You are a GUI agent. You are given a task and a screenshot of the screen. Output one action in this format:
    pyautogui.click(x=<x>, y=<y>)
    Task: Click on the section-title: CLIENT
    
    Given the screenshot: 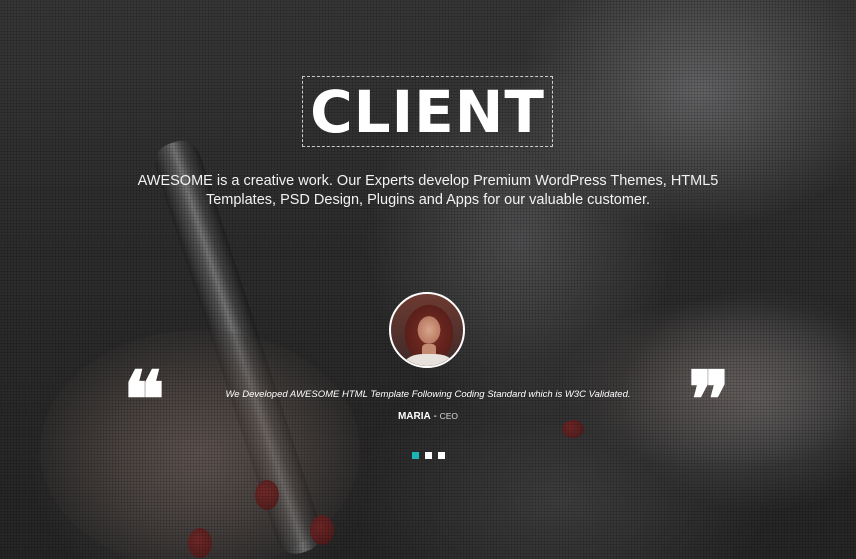 What is the action you would take?
    pyautogui.click(x=427, y=111)
    